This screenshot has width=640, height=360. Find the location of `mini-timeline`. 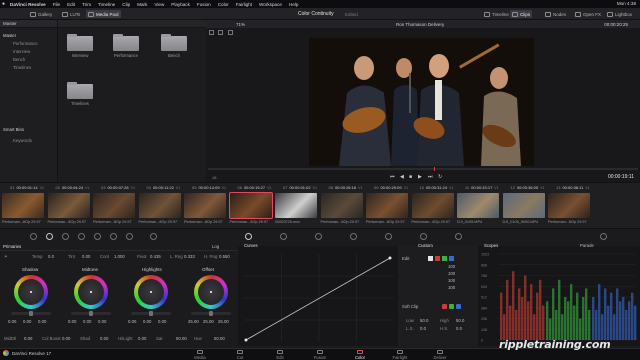

mini-timeline is located at coordinates (423, 169).